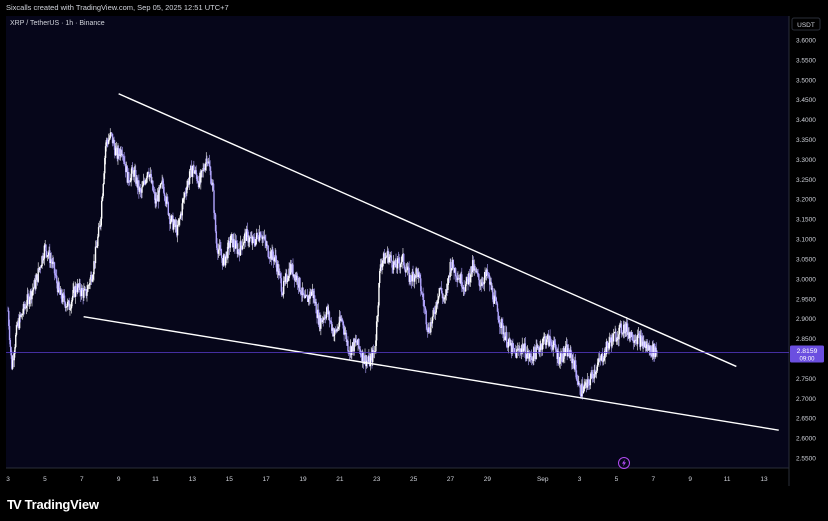  What do you see at coordinates (397, 477) in the screenshot?
I see `time-axis-pane` at bounding box center [397, 477].